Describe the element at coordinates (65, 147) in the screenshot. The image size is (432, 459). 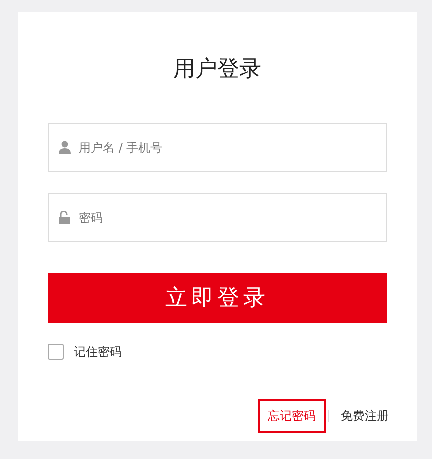
I see `user-icon` at that location.